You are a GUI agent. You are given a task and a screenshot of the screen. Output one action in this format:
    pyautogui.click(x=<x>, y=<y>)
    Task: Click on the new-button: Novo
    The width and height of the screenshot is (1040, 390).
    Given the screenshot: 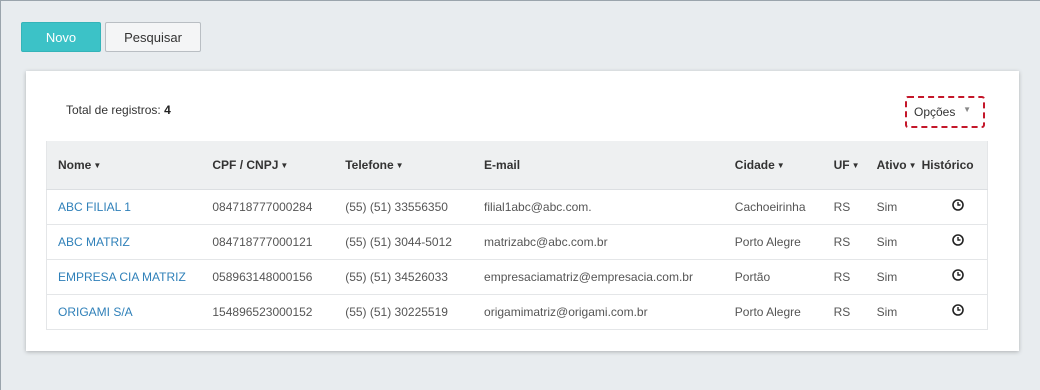 What is the action you would take?
    pyautogui.click(x=61, y=37)
    